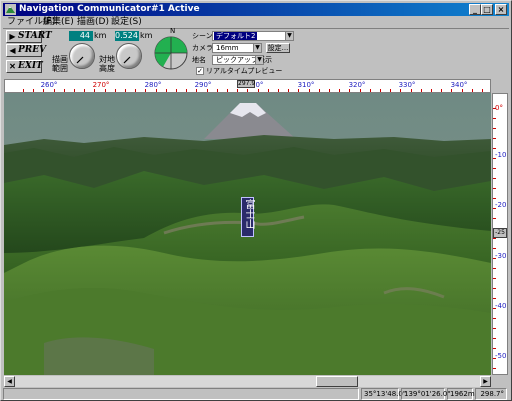  What do you see at coordinates (58, 22) in the screenshot?
I see `menu-edit: 編集(E)` at bounding box center [58, 22].